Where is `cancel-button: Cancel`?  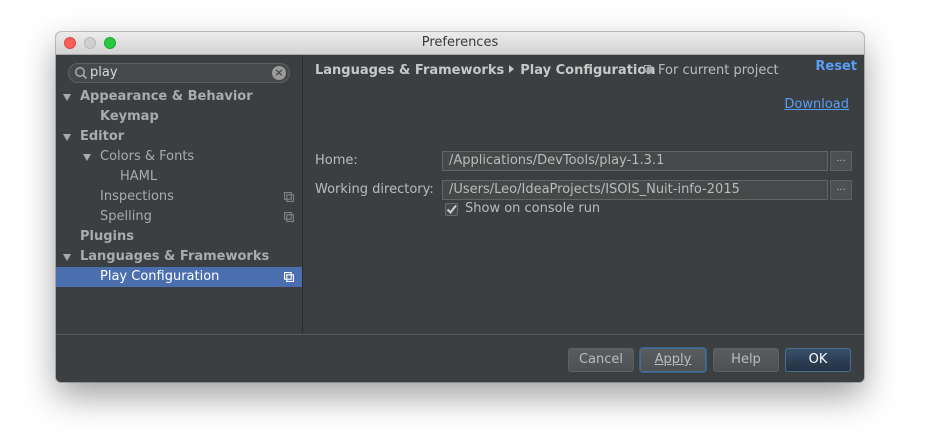 cancel-button: Cancel is located at coordinates (601, 360).